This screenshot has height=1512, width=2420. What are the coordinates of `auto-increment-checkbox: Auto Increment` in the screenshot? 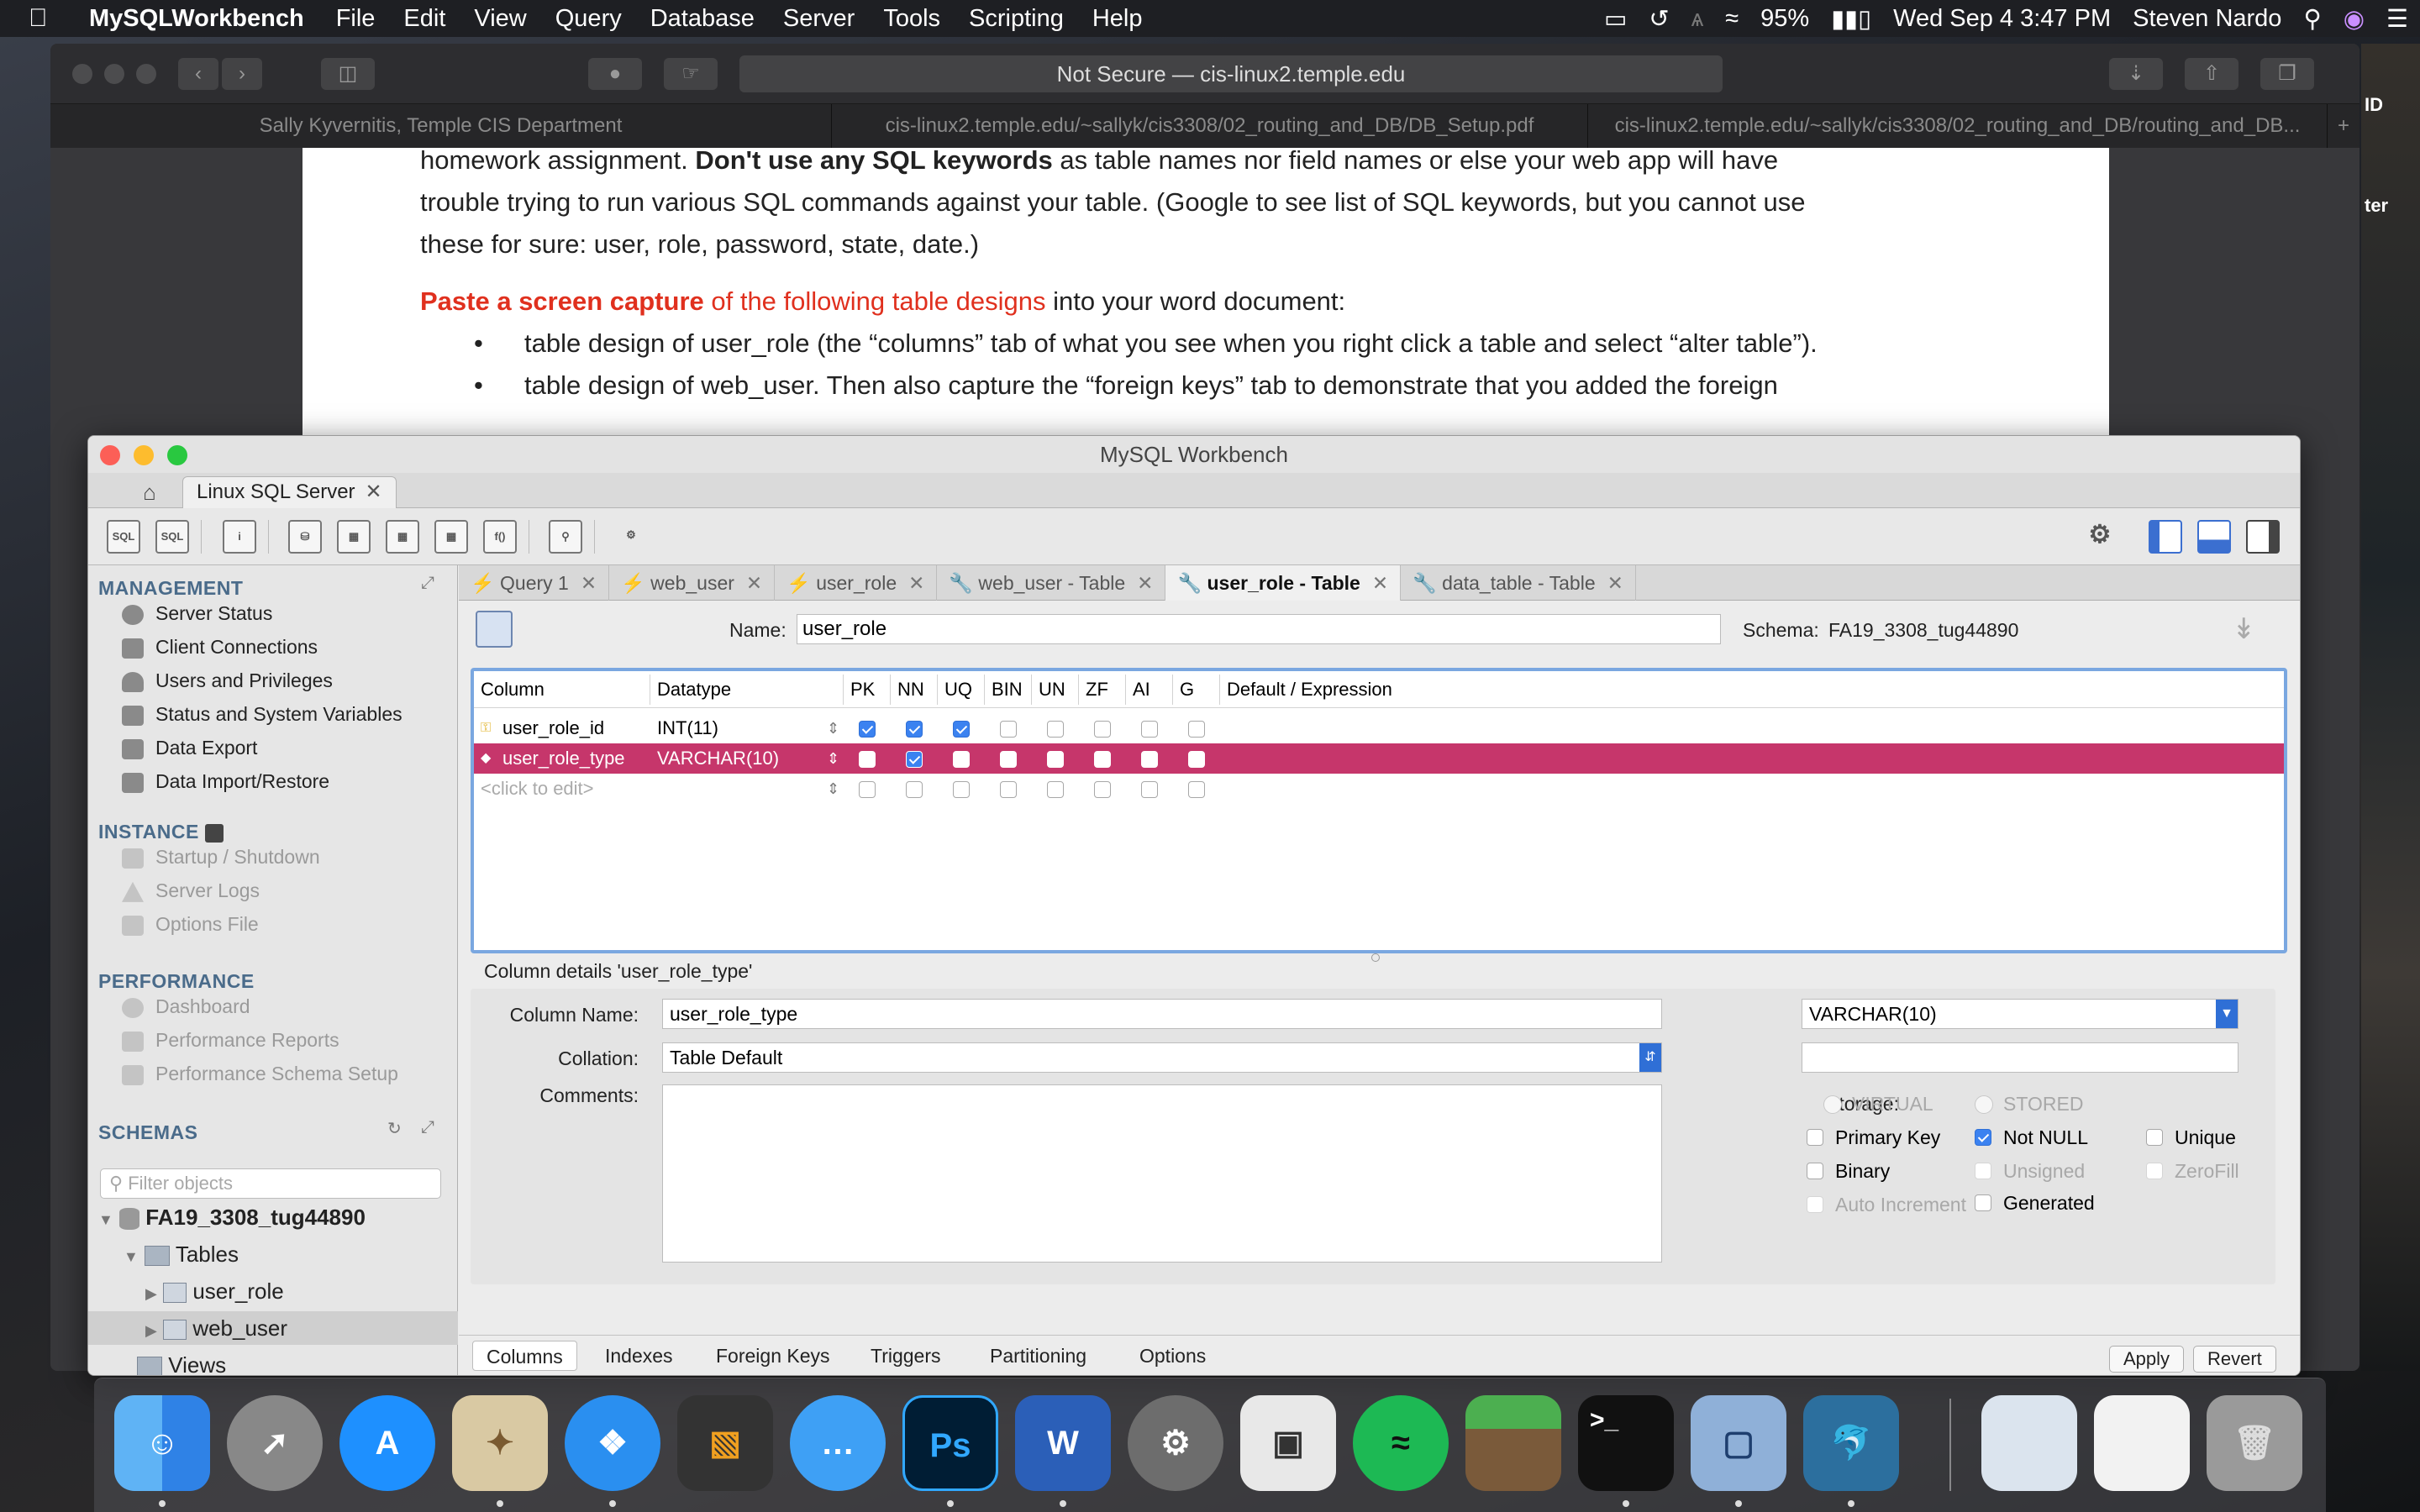 It's located at (1886, 1205).